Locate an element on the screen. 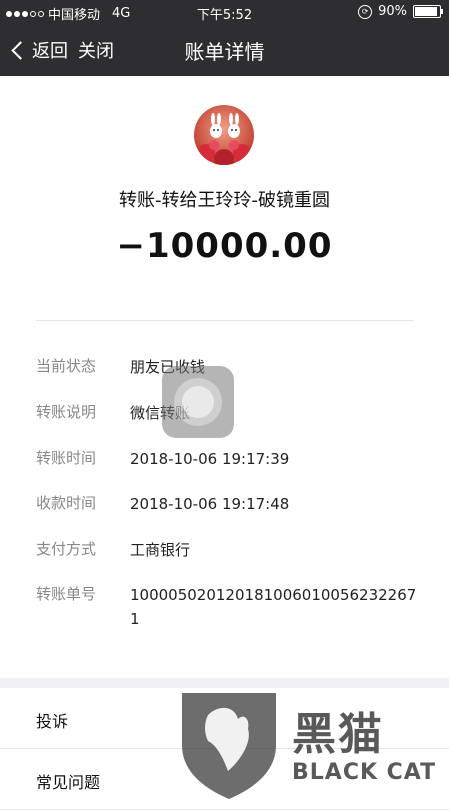  menu-label: 投诉 is located at coordinates (52, 721).